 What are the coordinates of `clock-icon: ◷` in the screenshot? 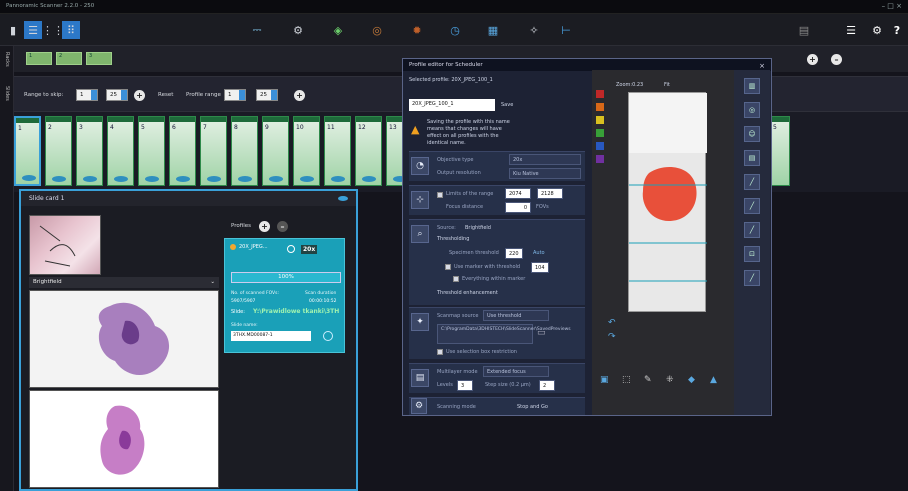 It's located at (455, 30).